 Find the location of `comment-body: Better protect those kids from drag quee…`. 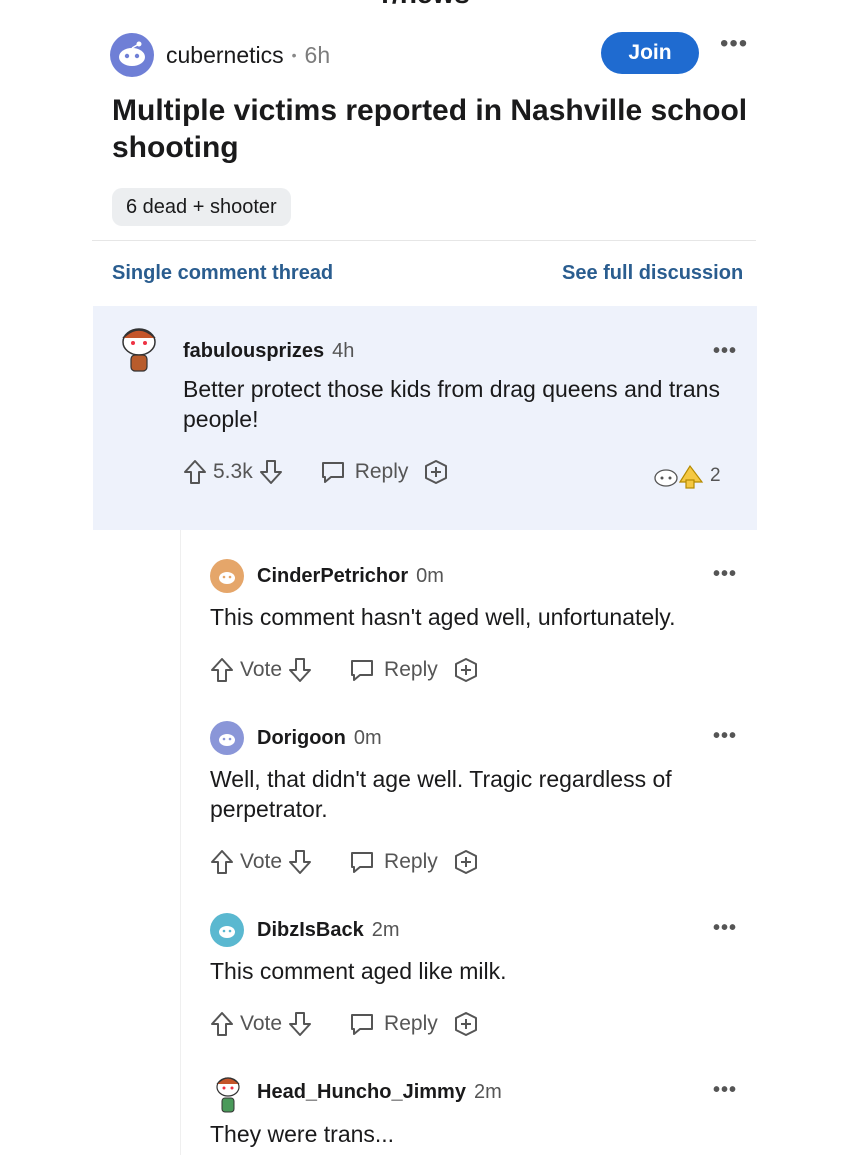

comment-body: Better protect those kids from drag quee… is located at coordinates (451, 404).